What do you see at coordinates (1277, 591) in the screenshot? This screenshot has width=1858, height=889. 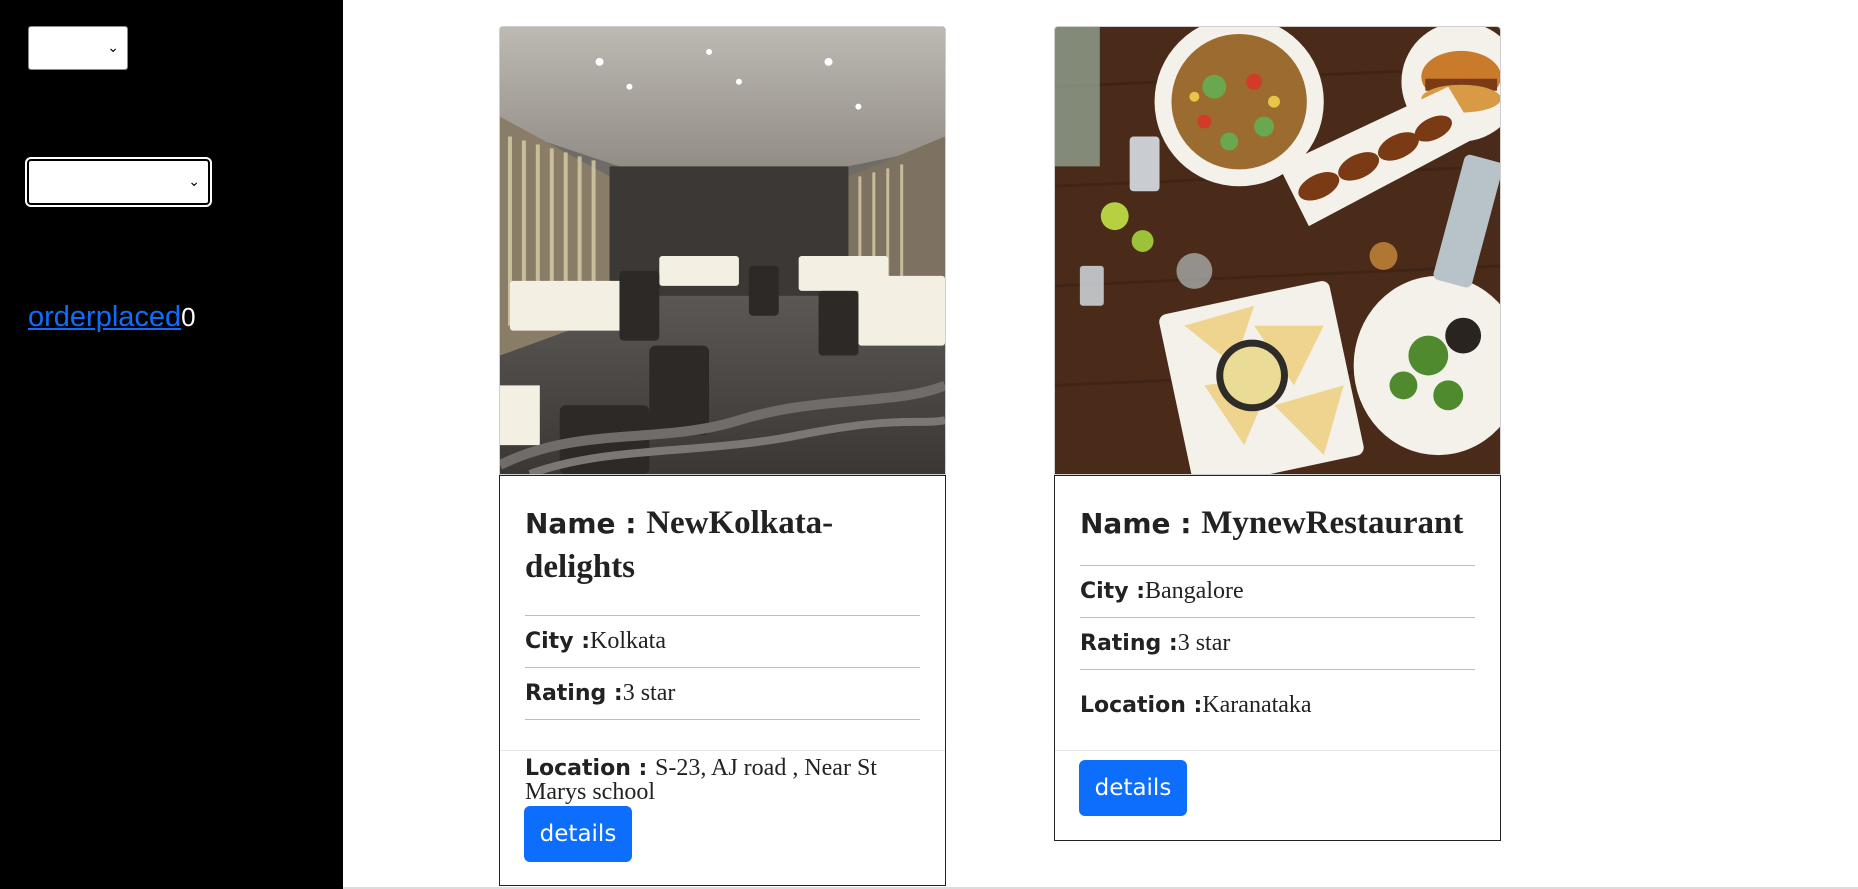 I see `city-row: City : Bangalore` at bounding box center [1277, 591].